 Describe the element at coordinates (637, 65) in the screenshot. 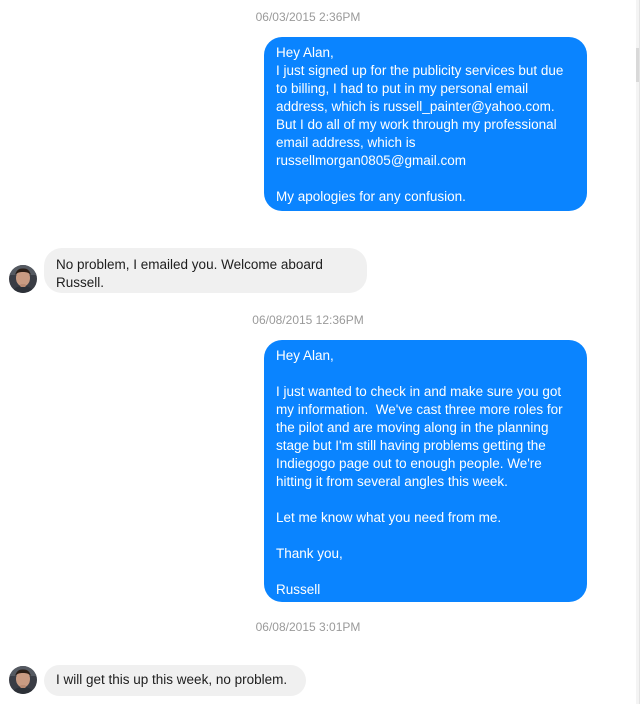

I see `scrollbar-thumb` at that location.